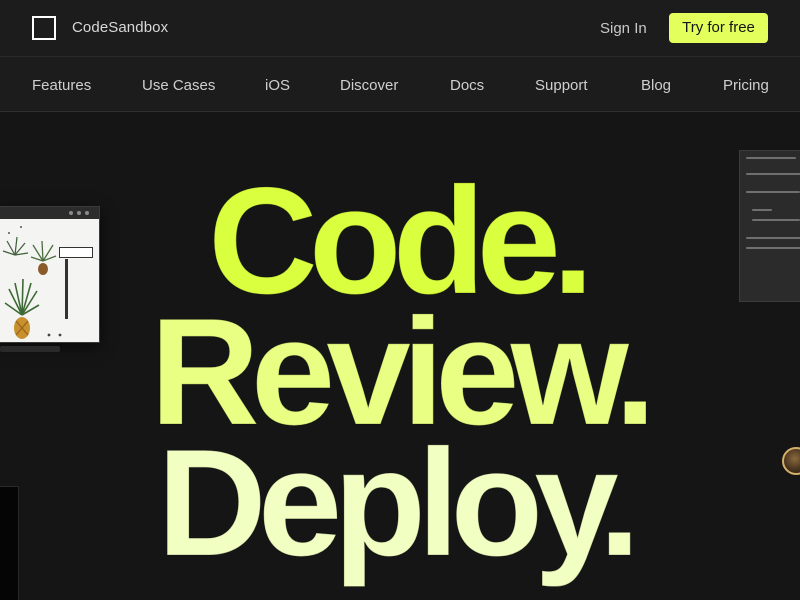 The image size is (800, 600). Describe the element at coordinates (30, 349) in the screenshot. I see `preview-panel-caption` at that location.